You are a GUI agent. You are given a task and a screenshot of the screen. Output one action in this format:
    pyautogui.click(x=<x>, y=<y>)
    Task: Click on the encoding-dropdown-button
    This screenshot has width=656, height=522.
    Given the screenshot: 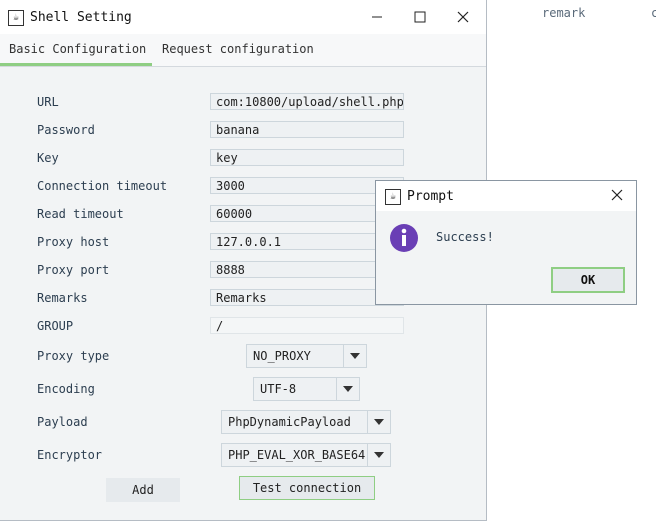 What is the action you would take?
    pyautogui.click(x=347, y=389)
    